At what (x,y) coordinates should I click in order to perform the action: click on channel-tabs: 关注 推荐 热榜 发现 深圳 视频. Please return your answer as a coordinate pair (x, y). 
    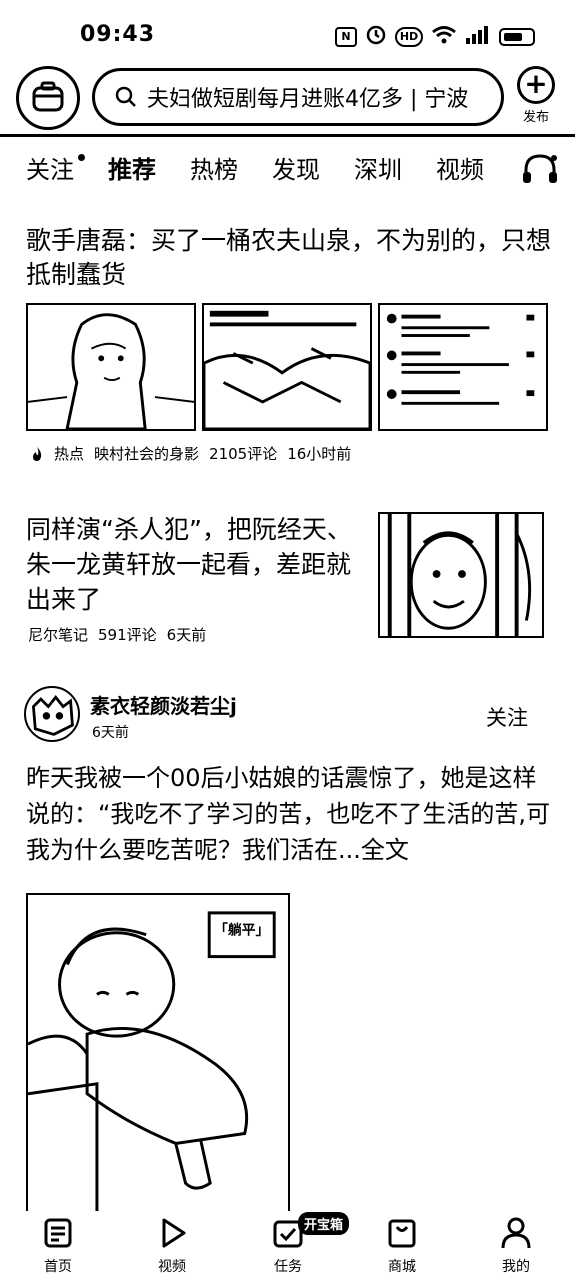
    Looking at the image, I should click on (287, 173).